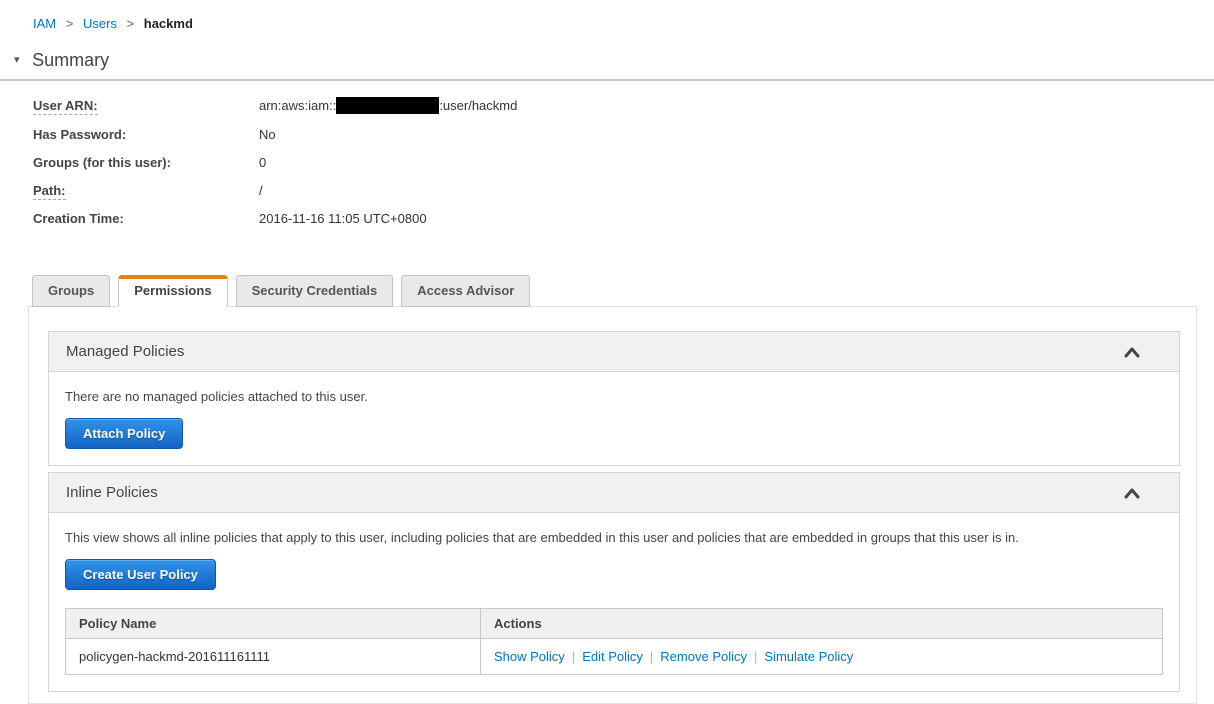 The height and width of the screenshot is (704, 1214). What do you see at coordinates (614, 352) in the screenshot?
I see `managed-policies-header: Managed Policies` at bounding box center [614, 352].